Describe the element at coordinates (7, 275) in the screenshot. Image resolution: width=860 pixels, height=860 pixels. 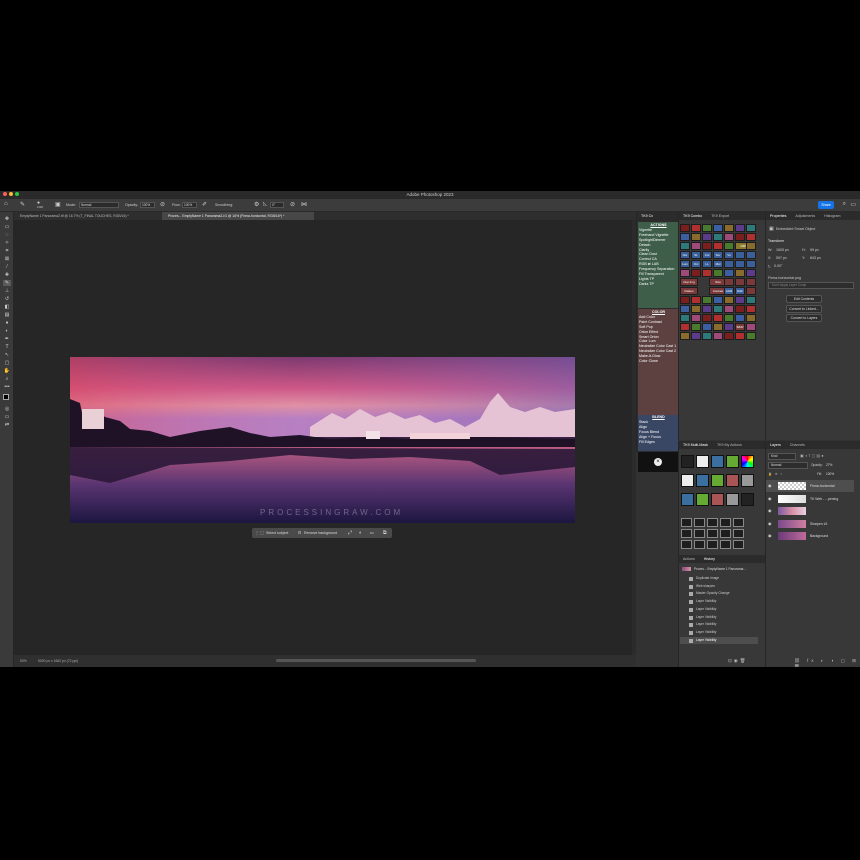
I see `healing-tool-icon: ✚` at that location.